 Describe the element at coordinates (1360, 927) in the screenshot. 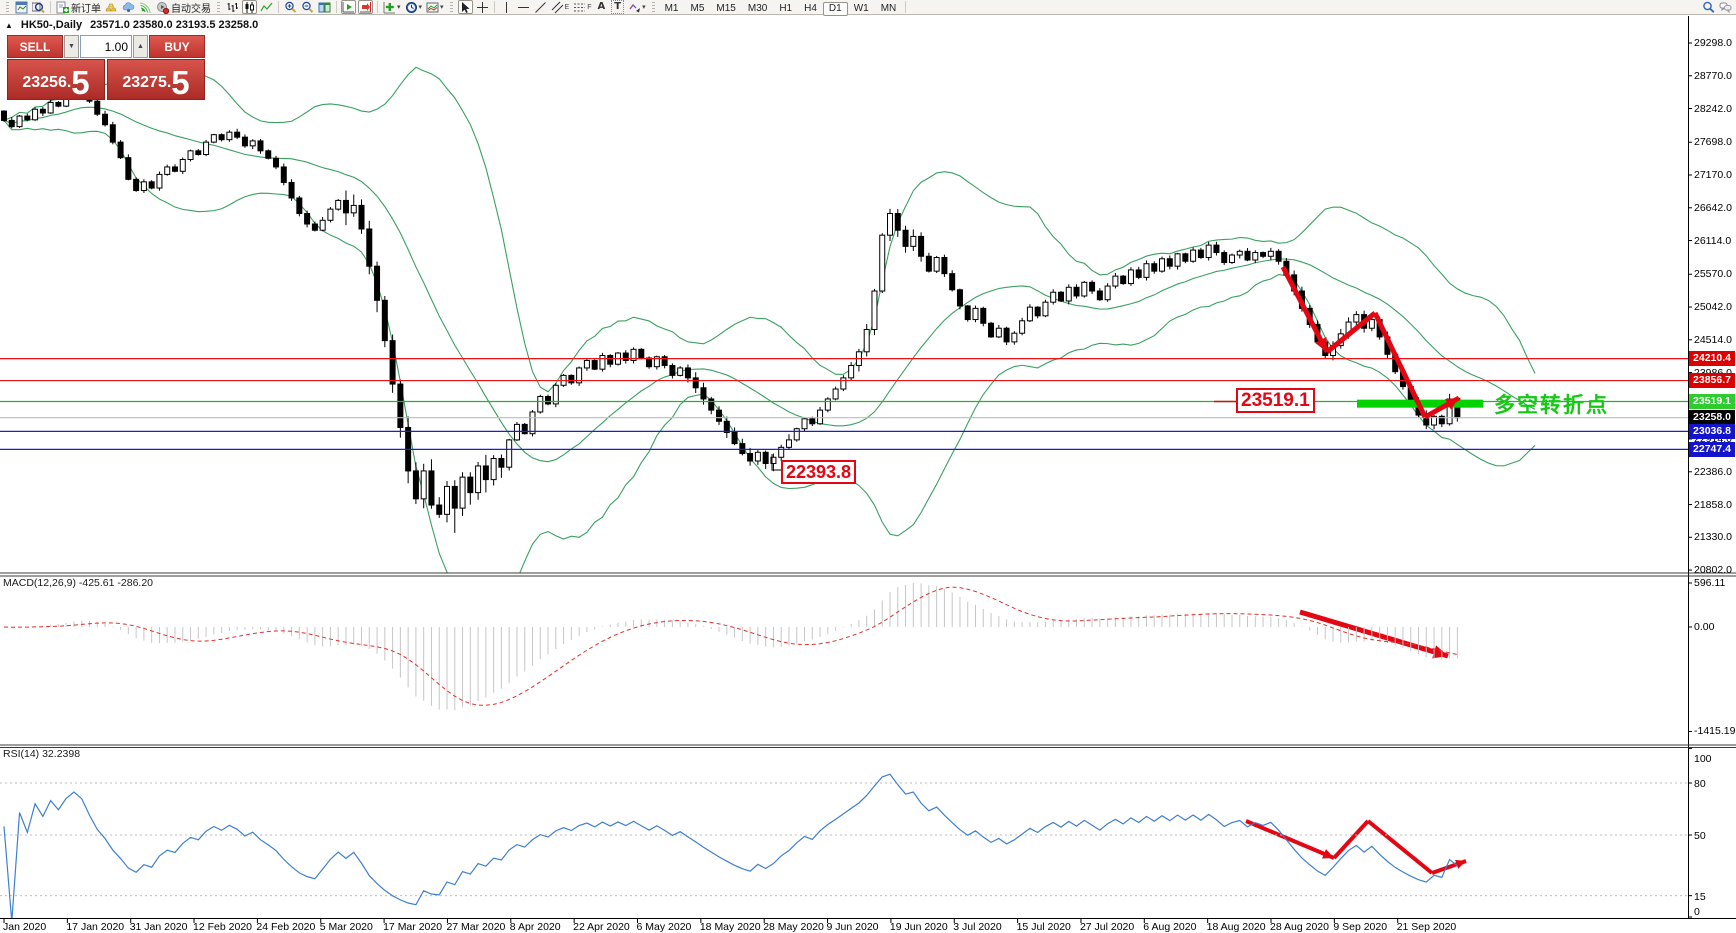

I see `date-label: 9 Sep 2020` at that location.